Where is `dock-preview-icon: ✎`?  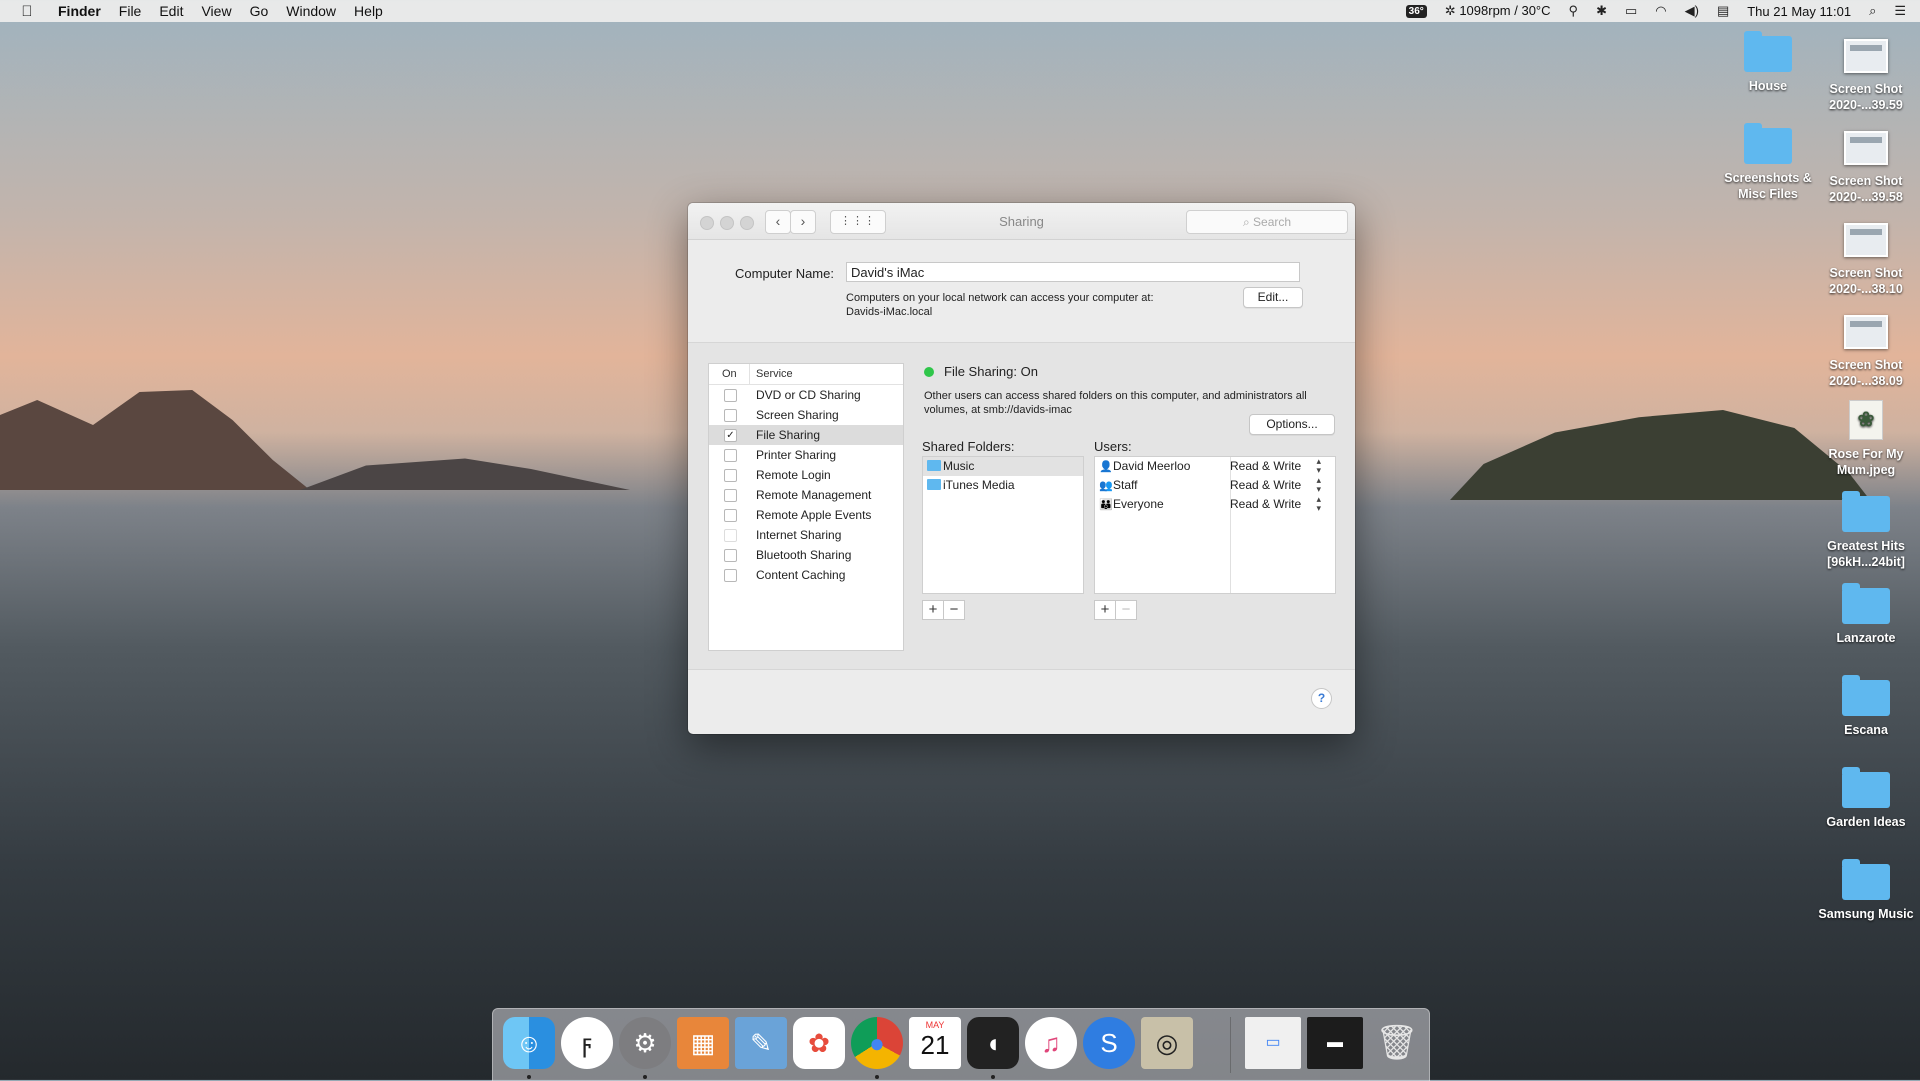 dock-preview-icon: ✎ is located at coordinates (761, 1043).